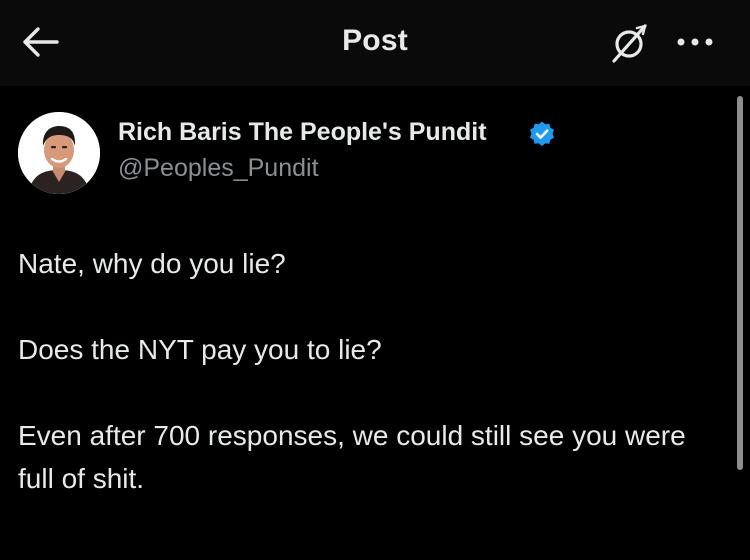  I want to click on post-paragraph: Does the NYT pay you to lie?, so click(200, 349).